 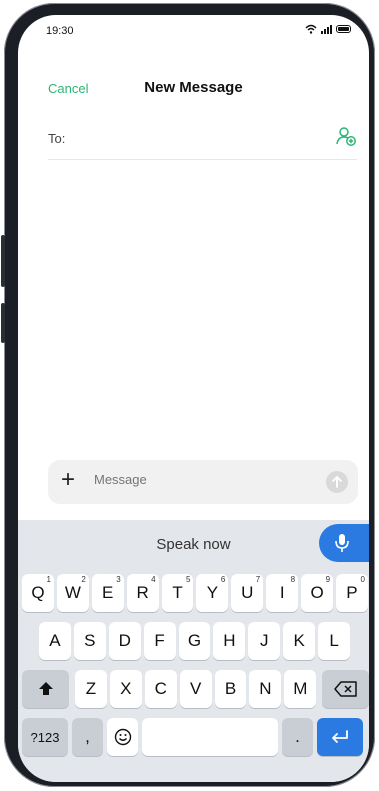 I want to click on send-arrow-icon, so click(x=337, y=481).